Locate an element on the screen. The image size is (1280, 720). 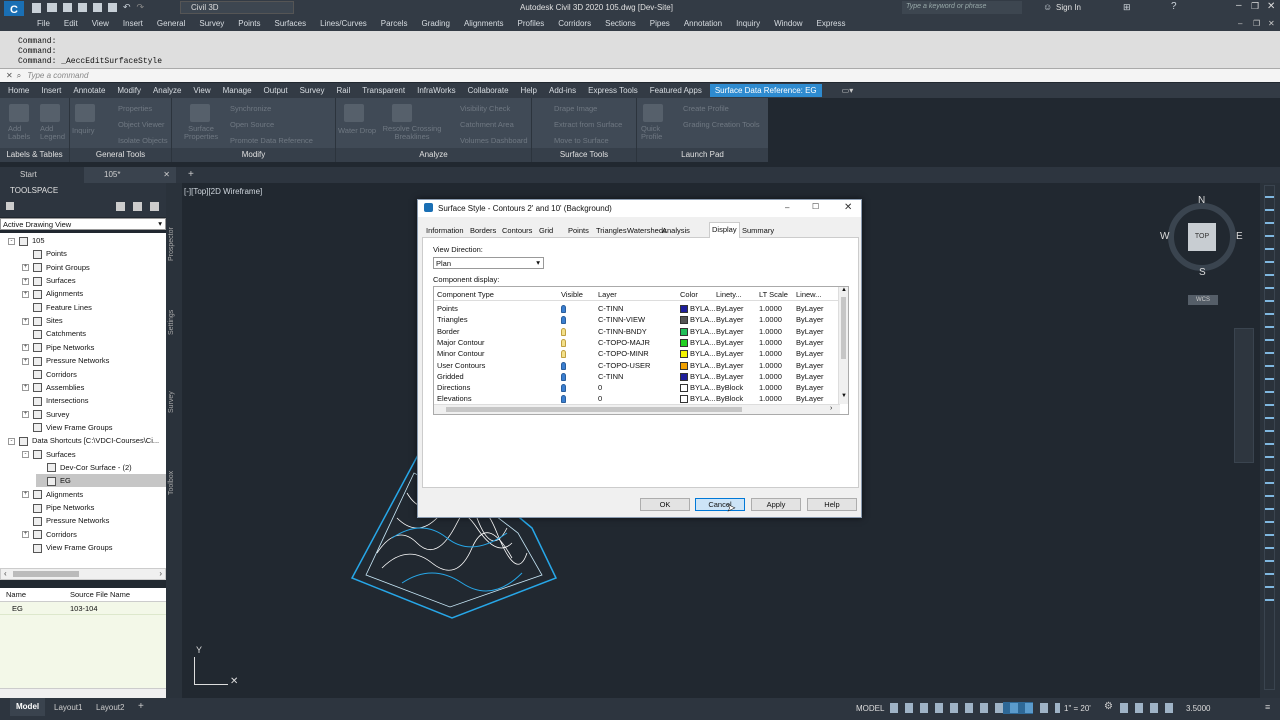
quick-profile-button: Quick Profile is located at coordinates (653, 133).